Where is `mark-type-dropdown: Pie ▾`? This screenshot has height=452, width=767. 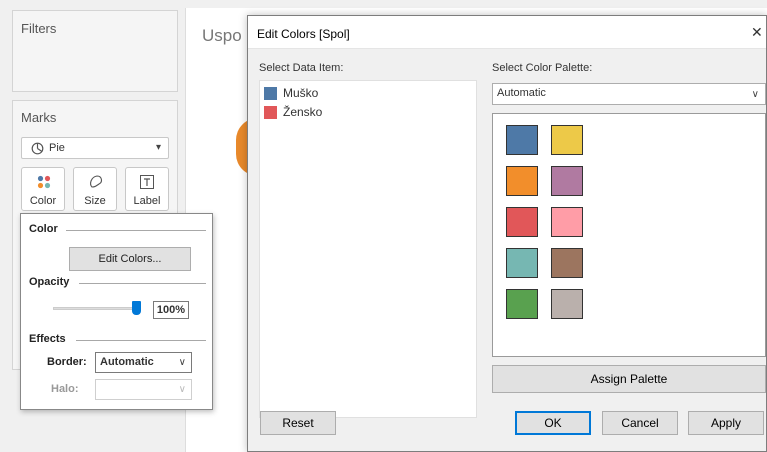 mark-type-dropdown: Pie ▾ is located at coordinates (95, 148).